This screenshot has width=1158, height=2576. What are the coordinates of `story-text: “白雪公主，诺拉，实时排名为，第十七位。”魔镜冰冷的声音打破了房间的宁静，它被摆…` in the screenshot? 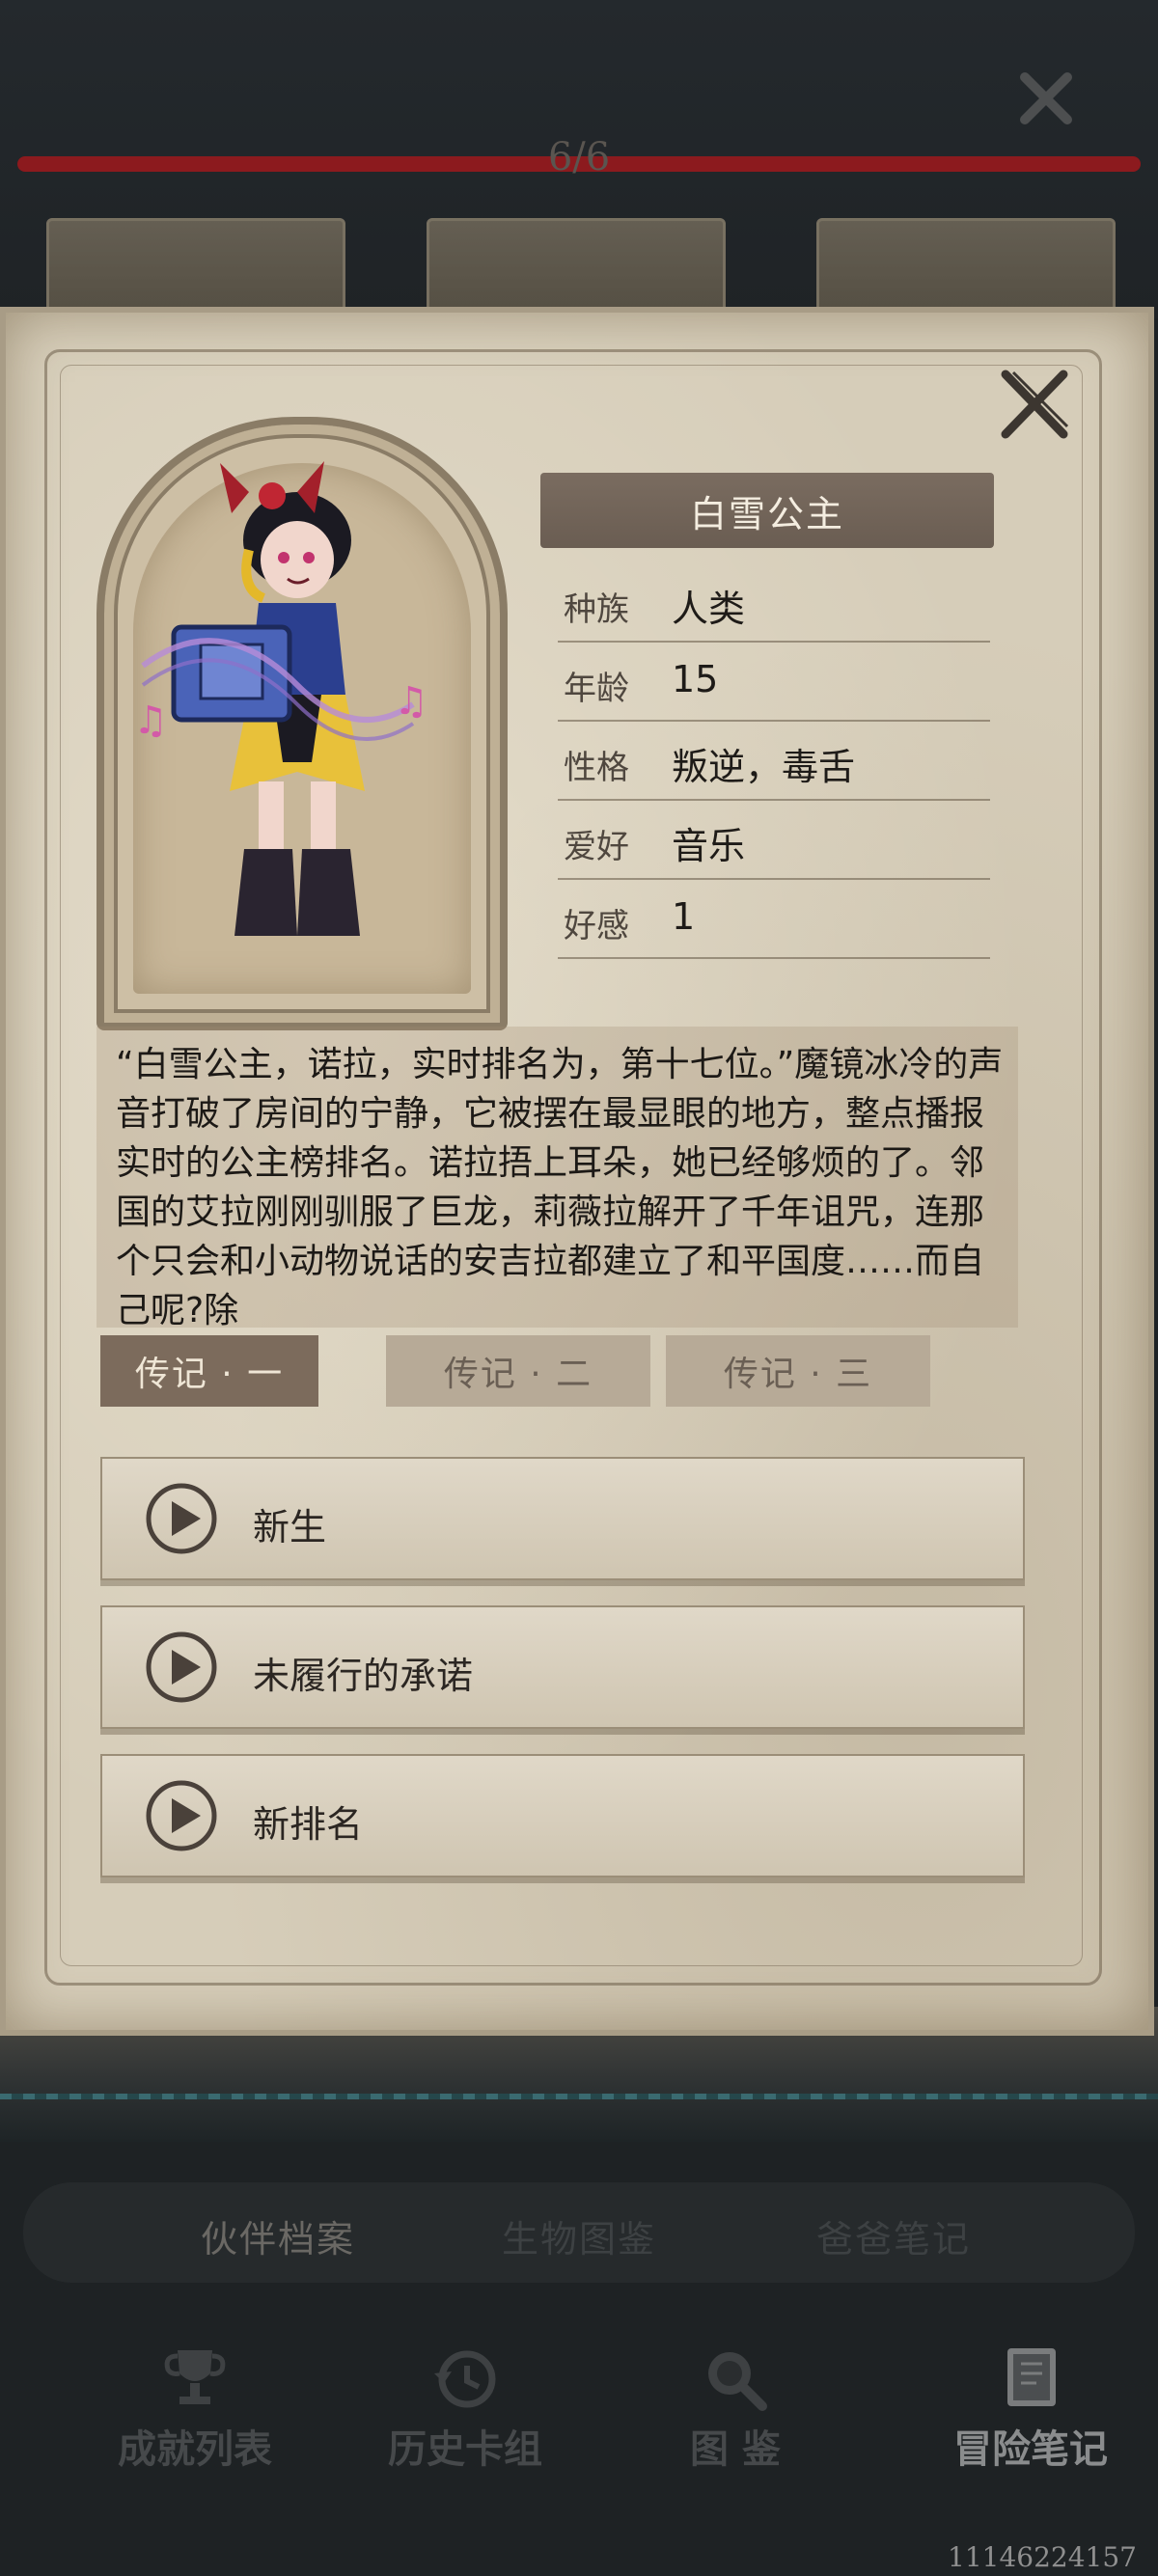 It's located at (560, 1185).